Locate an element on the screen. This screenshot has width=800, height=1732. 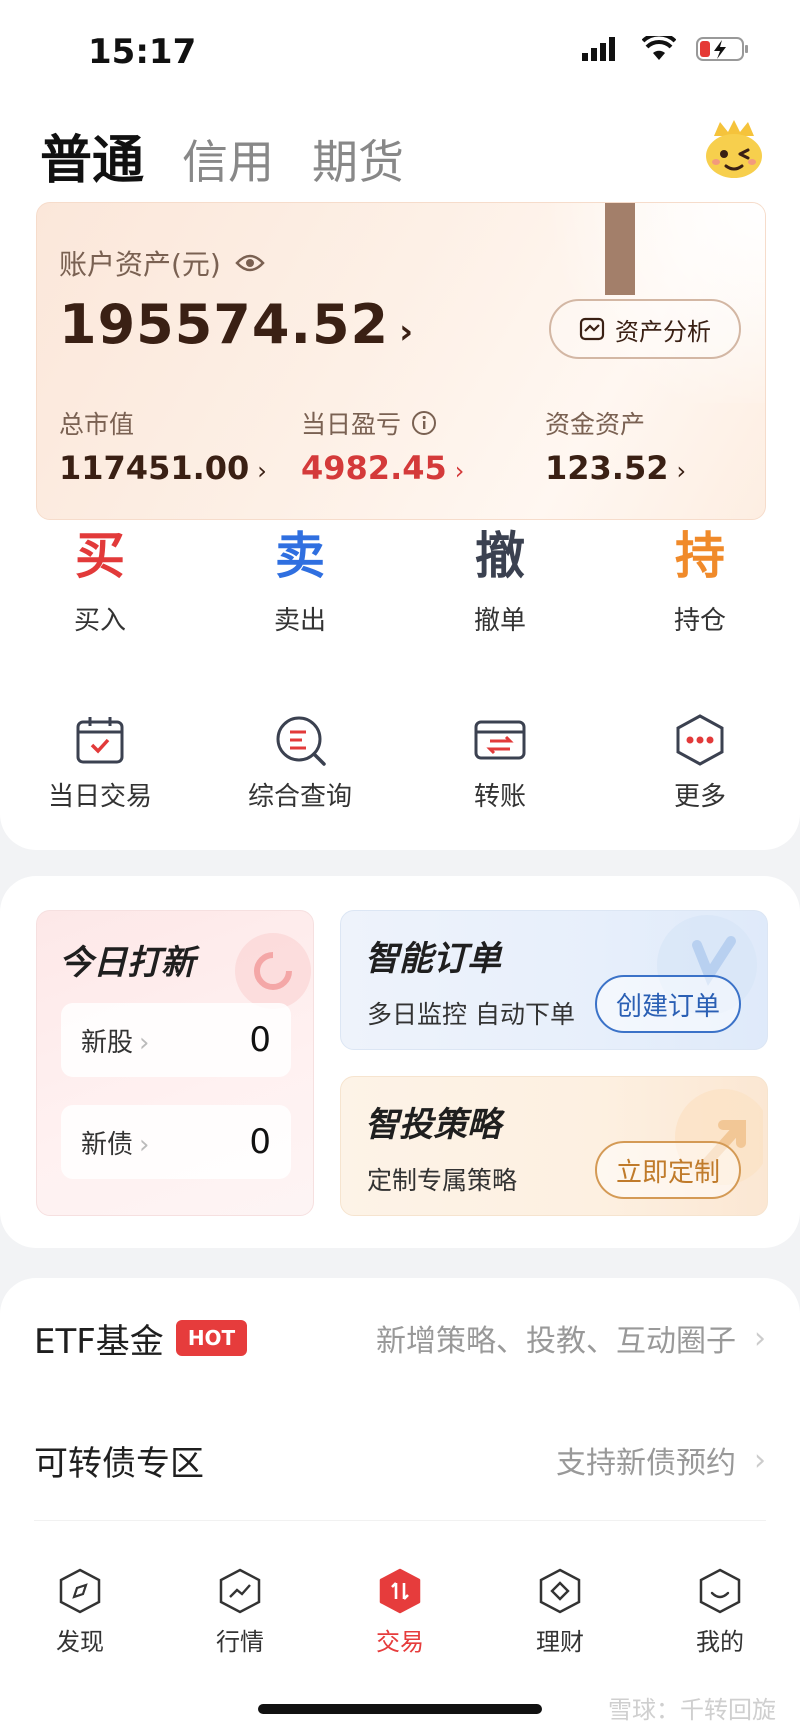
ipo-row-bonds: 新债 › 0 is located at coordinates (176, 1142).